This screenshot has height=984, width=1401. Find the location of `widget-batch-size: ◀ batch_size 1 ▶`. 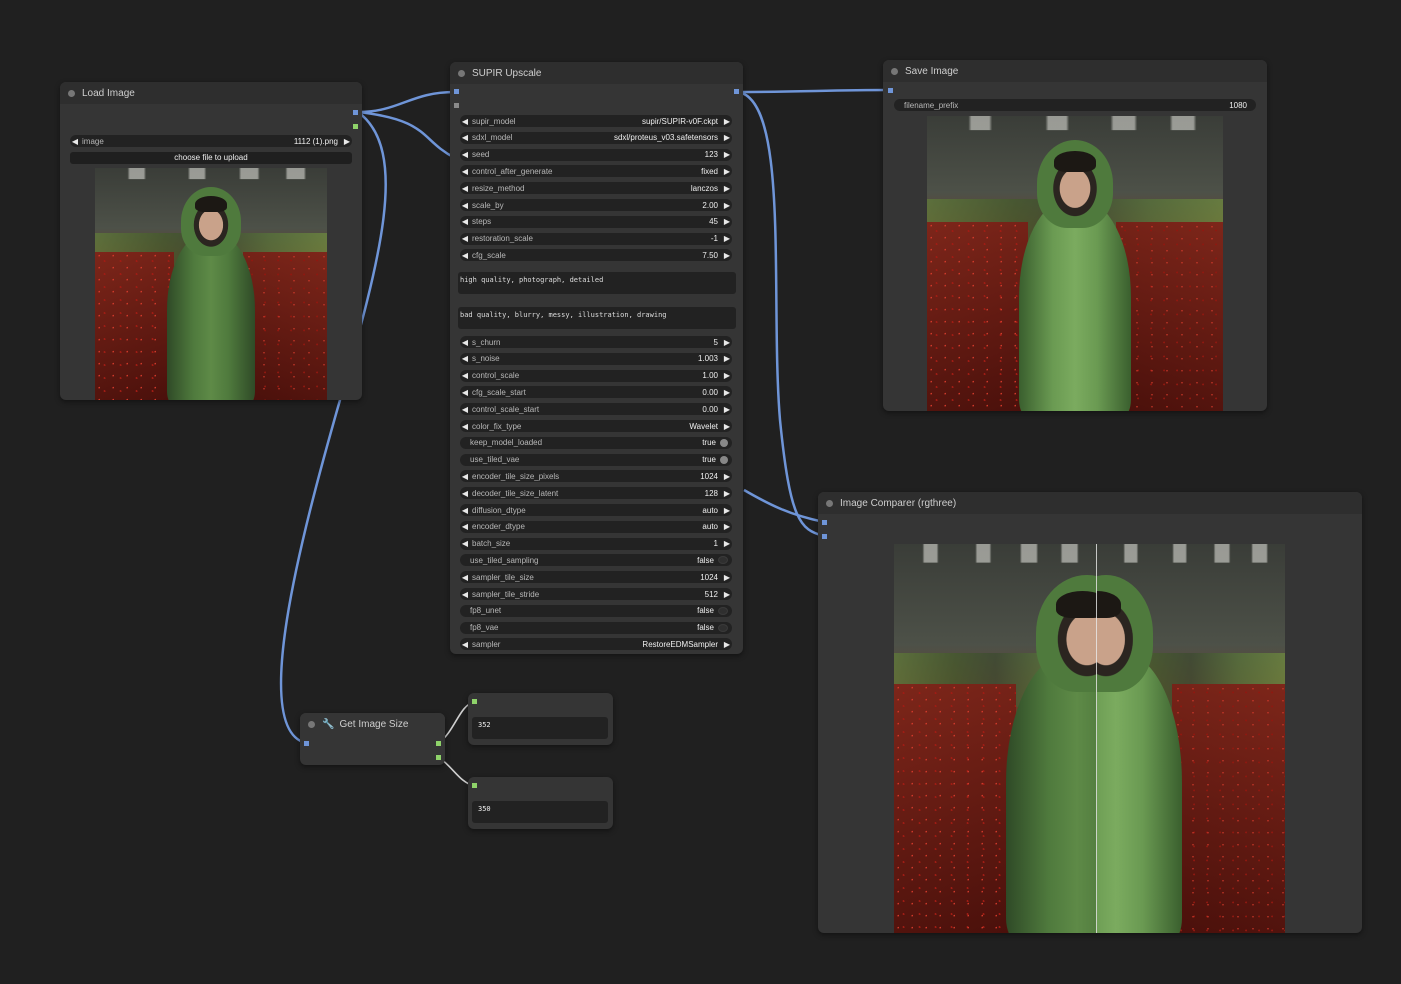

widget-batch-size: ◀ batch_size 1 ▶ is located at coordinates (596, 543).